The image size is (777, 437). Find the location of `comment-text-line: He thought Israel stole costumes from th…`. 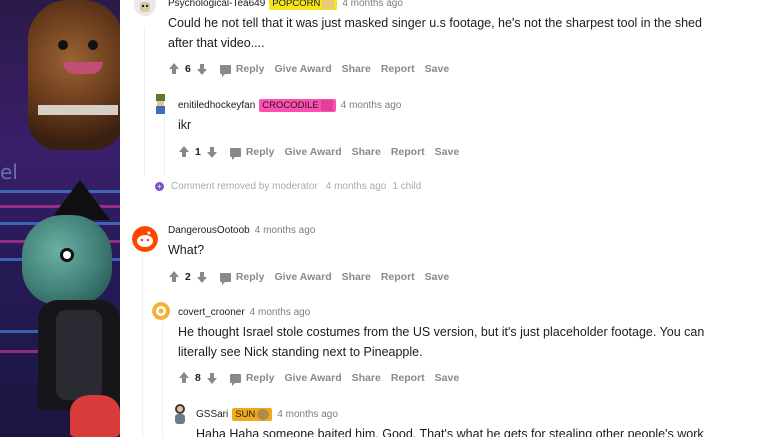

comment-text-line: He thought Israel stole costumes from th… is located at coordinates (441, 332).